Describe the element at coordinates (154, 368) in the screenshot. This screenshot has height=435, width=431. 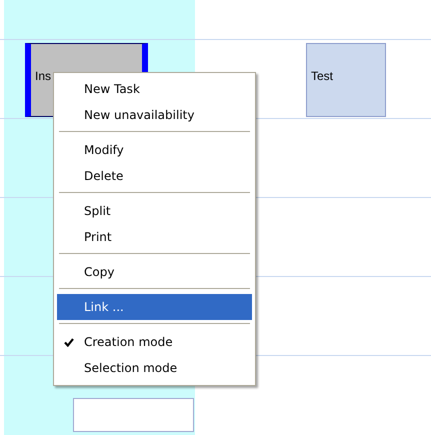
I see `menu-item: Selection mode` at that location.